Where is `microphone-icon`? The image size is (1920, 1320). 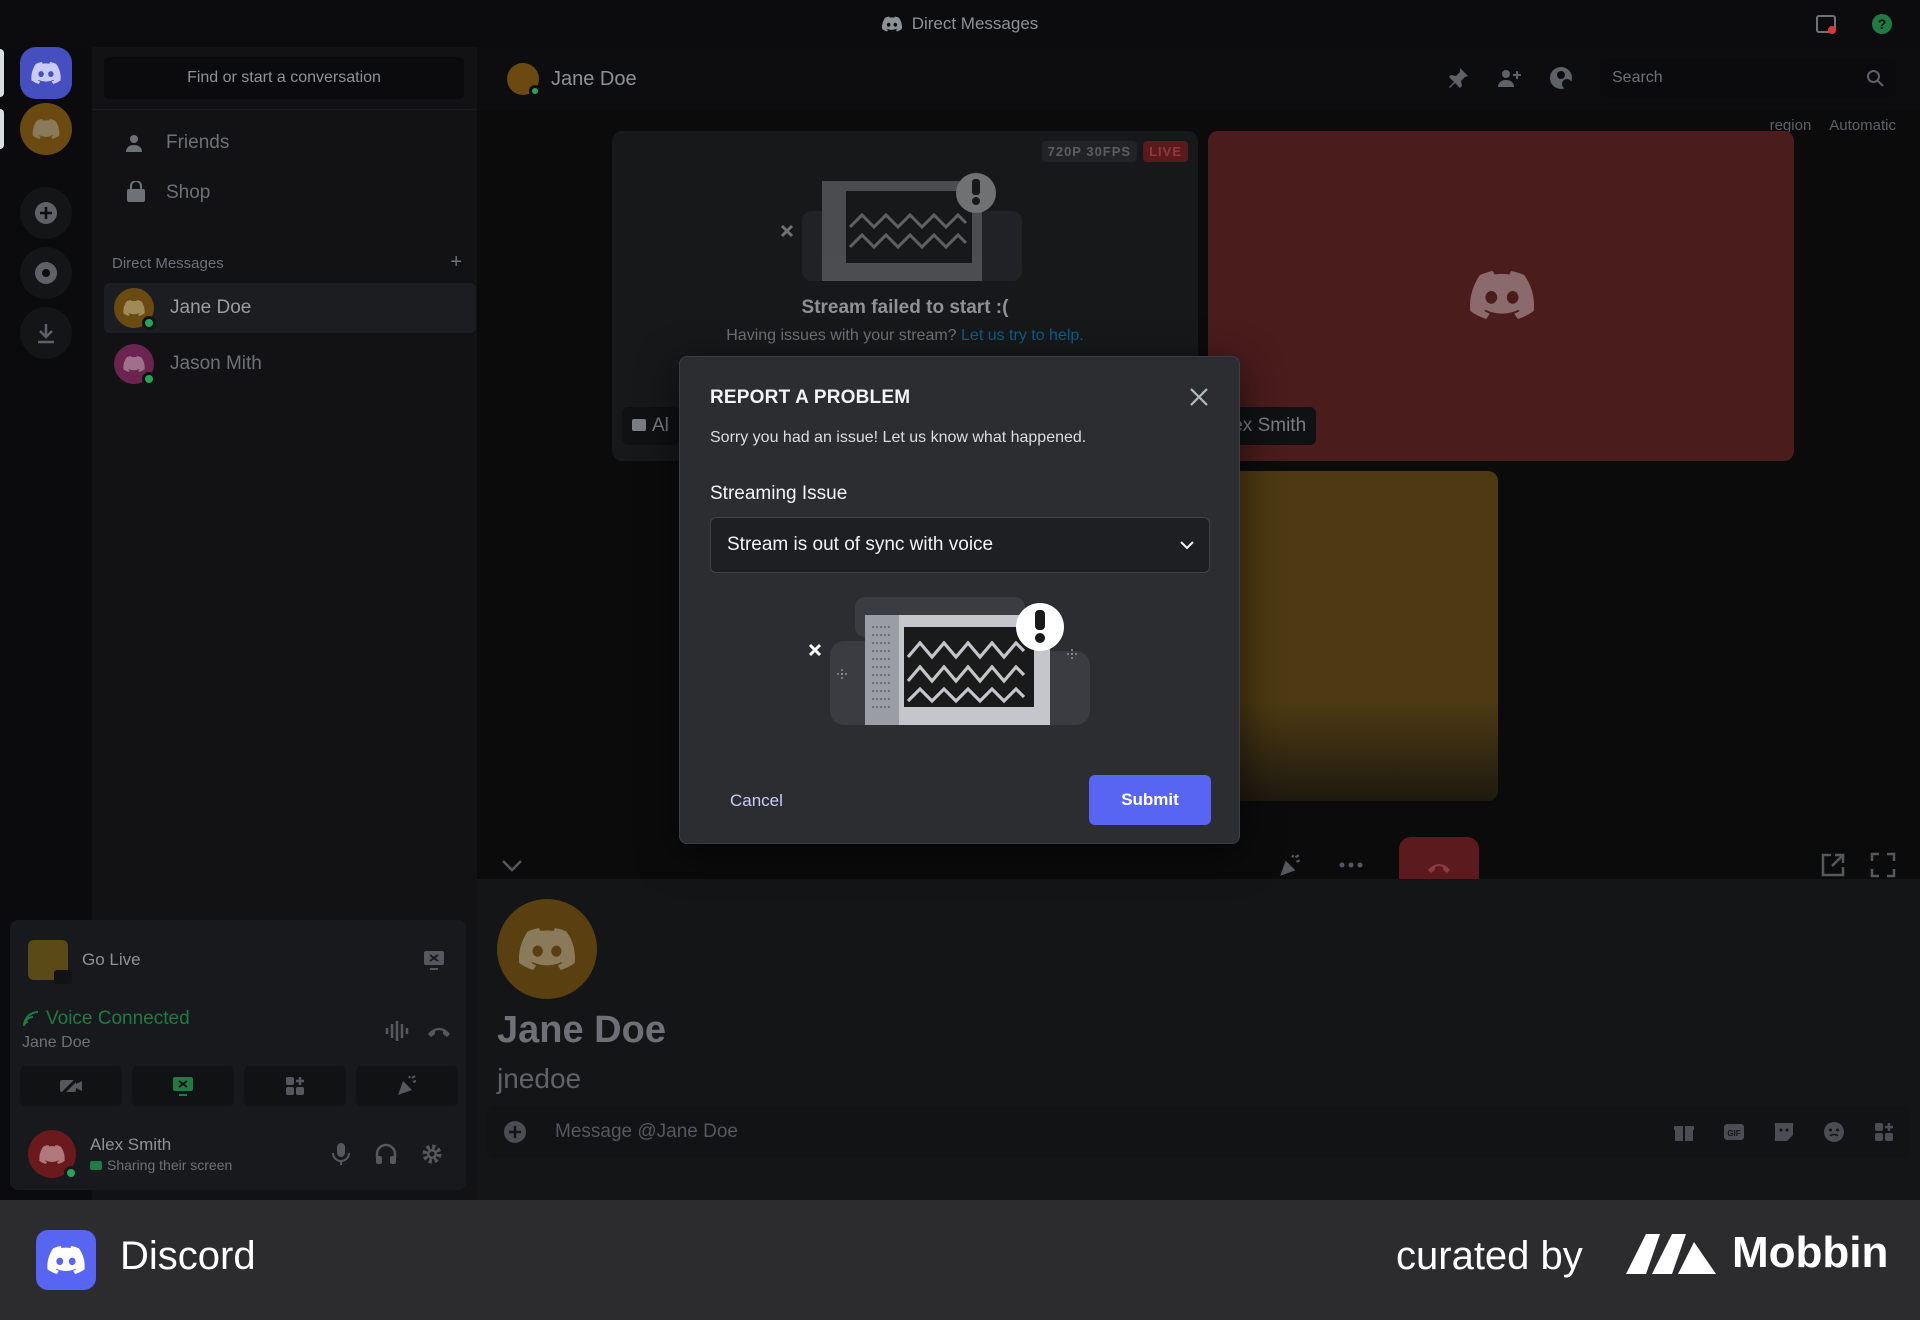 microphone-icon is located at coordinates (341, 1154).